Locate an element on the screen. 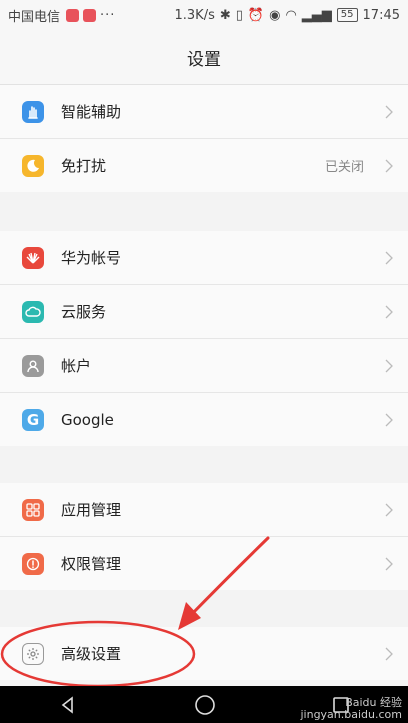  more-notifications-icon: ··· is located at coordinates (108, 15).